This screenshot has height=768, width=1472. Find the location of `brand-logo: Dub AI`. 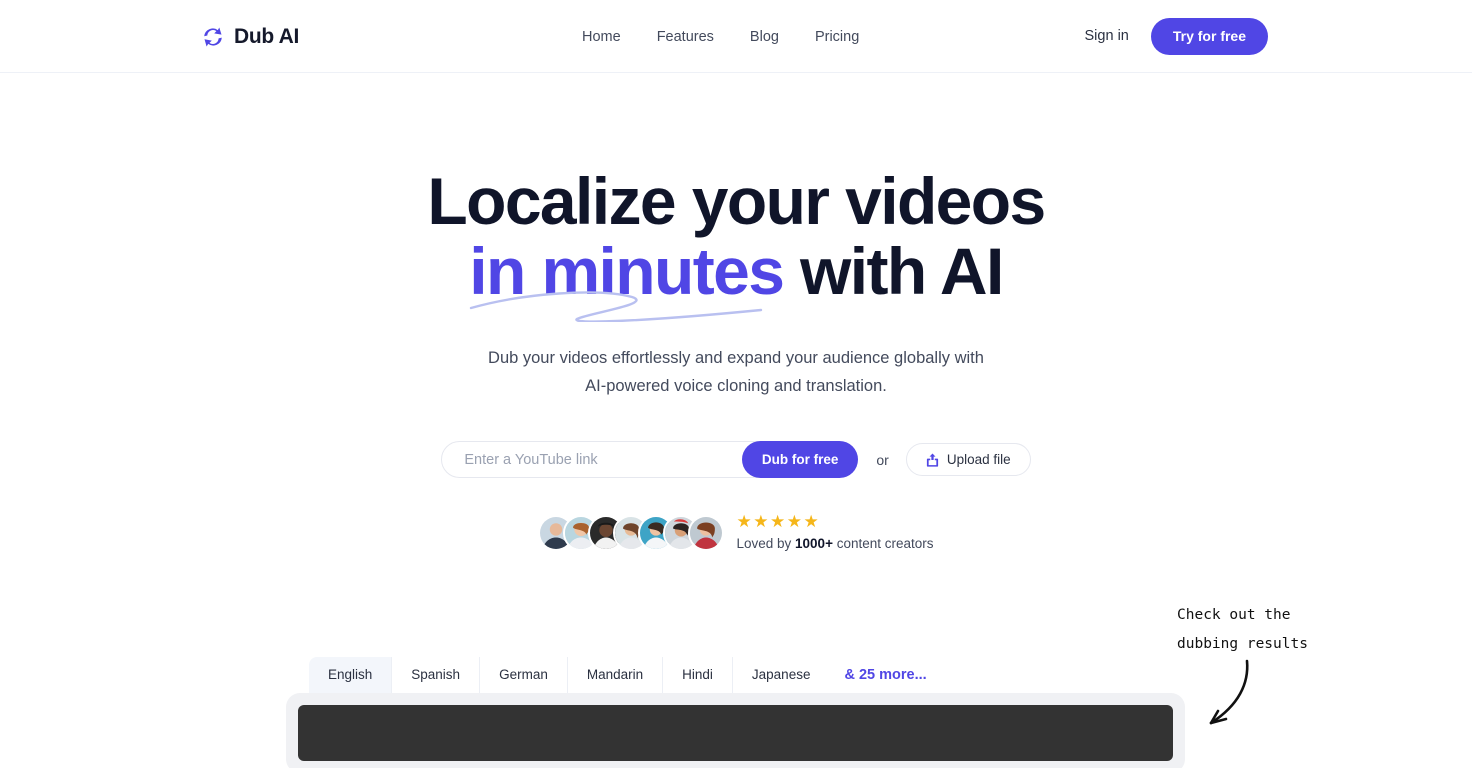

brand-logo: Dub AI is located at coordinates (249, 37).